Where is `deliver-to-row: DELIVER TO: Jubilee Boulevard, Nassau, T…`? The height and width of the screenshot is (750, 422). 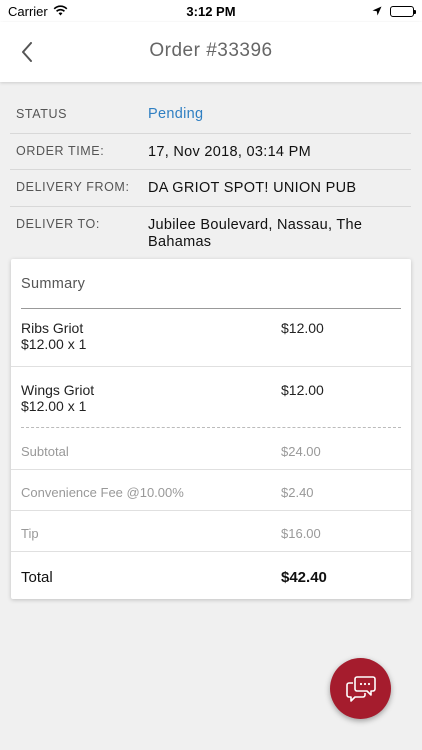
deliver-to-row: DELIVER TO: Jubilee Boulevard, Nassau, T… is located at coordinates (210, 233).